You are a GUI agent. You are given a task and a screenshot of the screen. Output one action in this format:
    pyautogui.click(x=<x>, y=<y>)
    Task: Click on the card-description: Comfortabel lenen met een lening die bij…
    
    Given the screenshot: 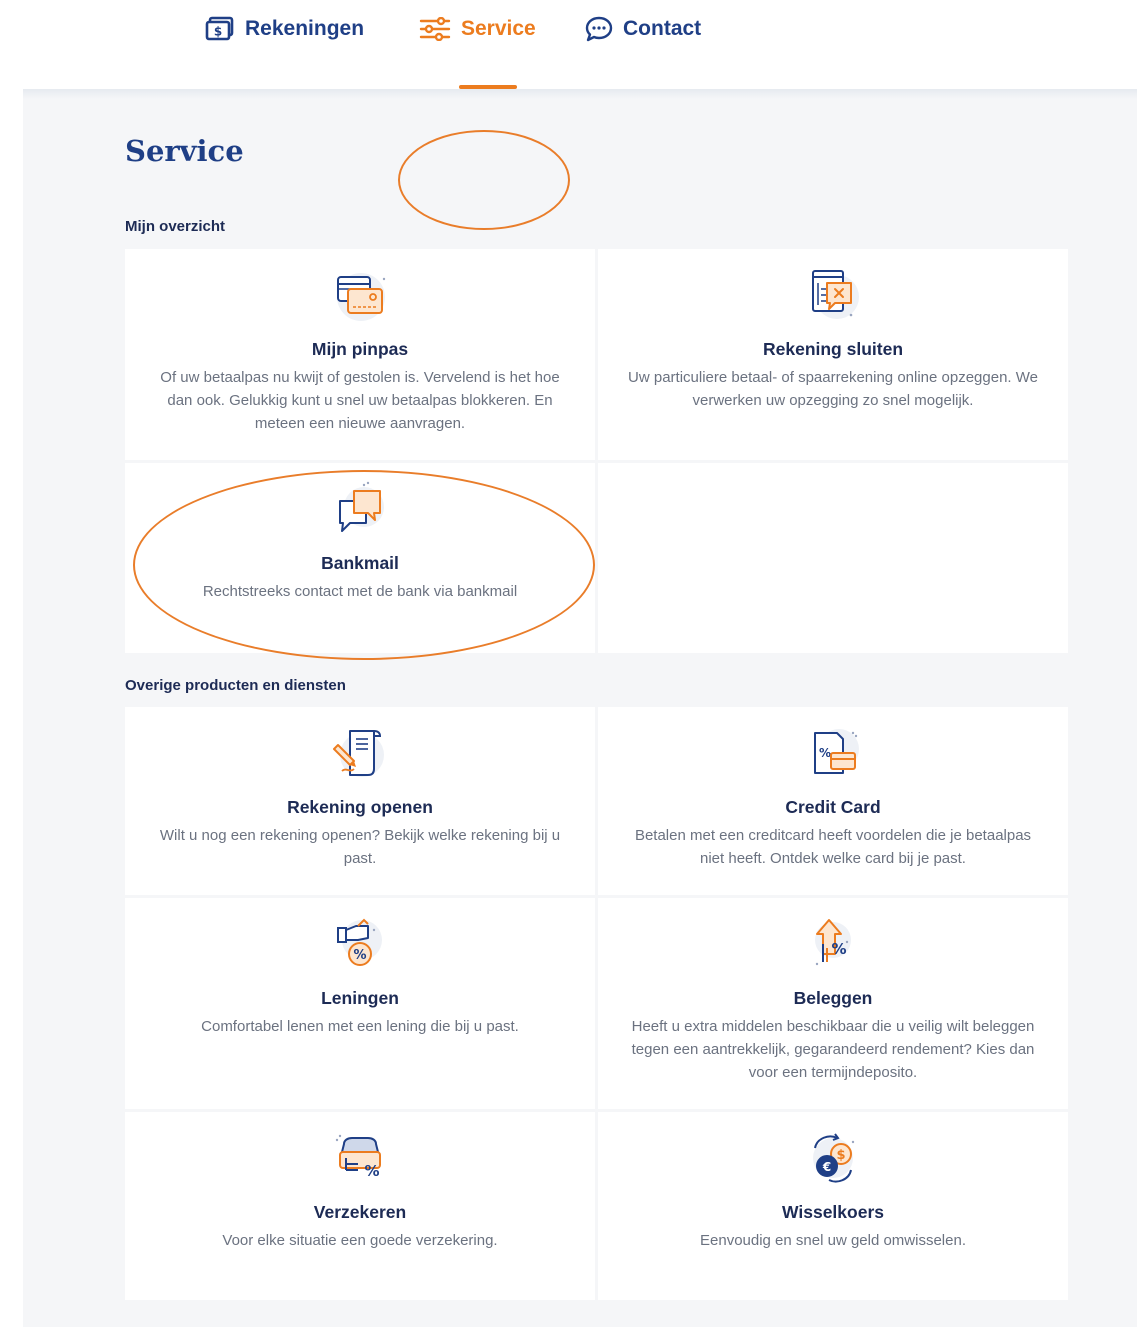 What is the action you would take?
    pyautogui.click(x=360, y=1026)
    